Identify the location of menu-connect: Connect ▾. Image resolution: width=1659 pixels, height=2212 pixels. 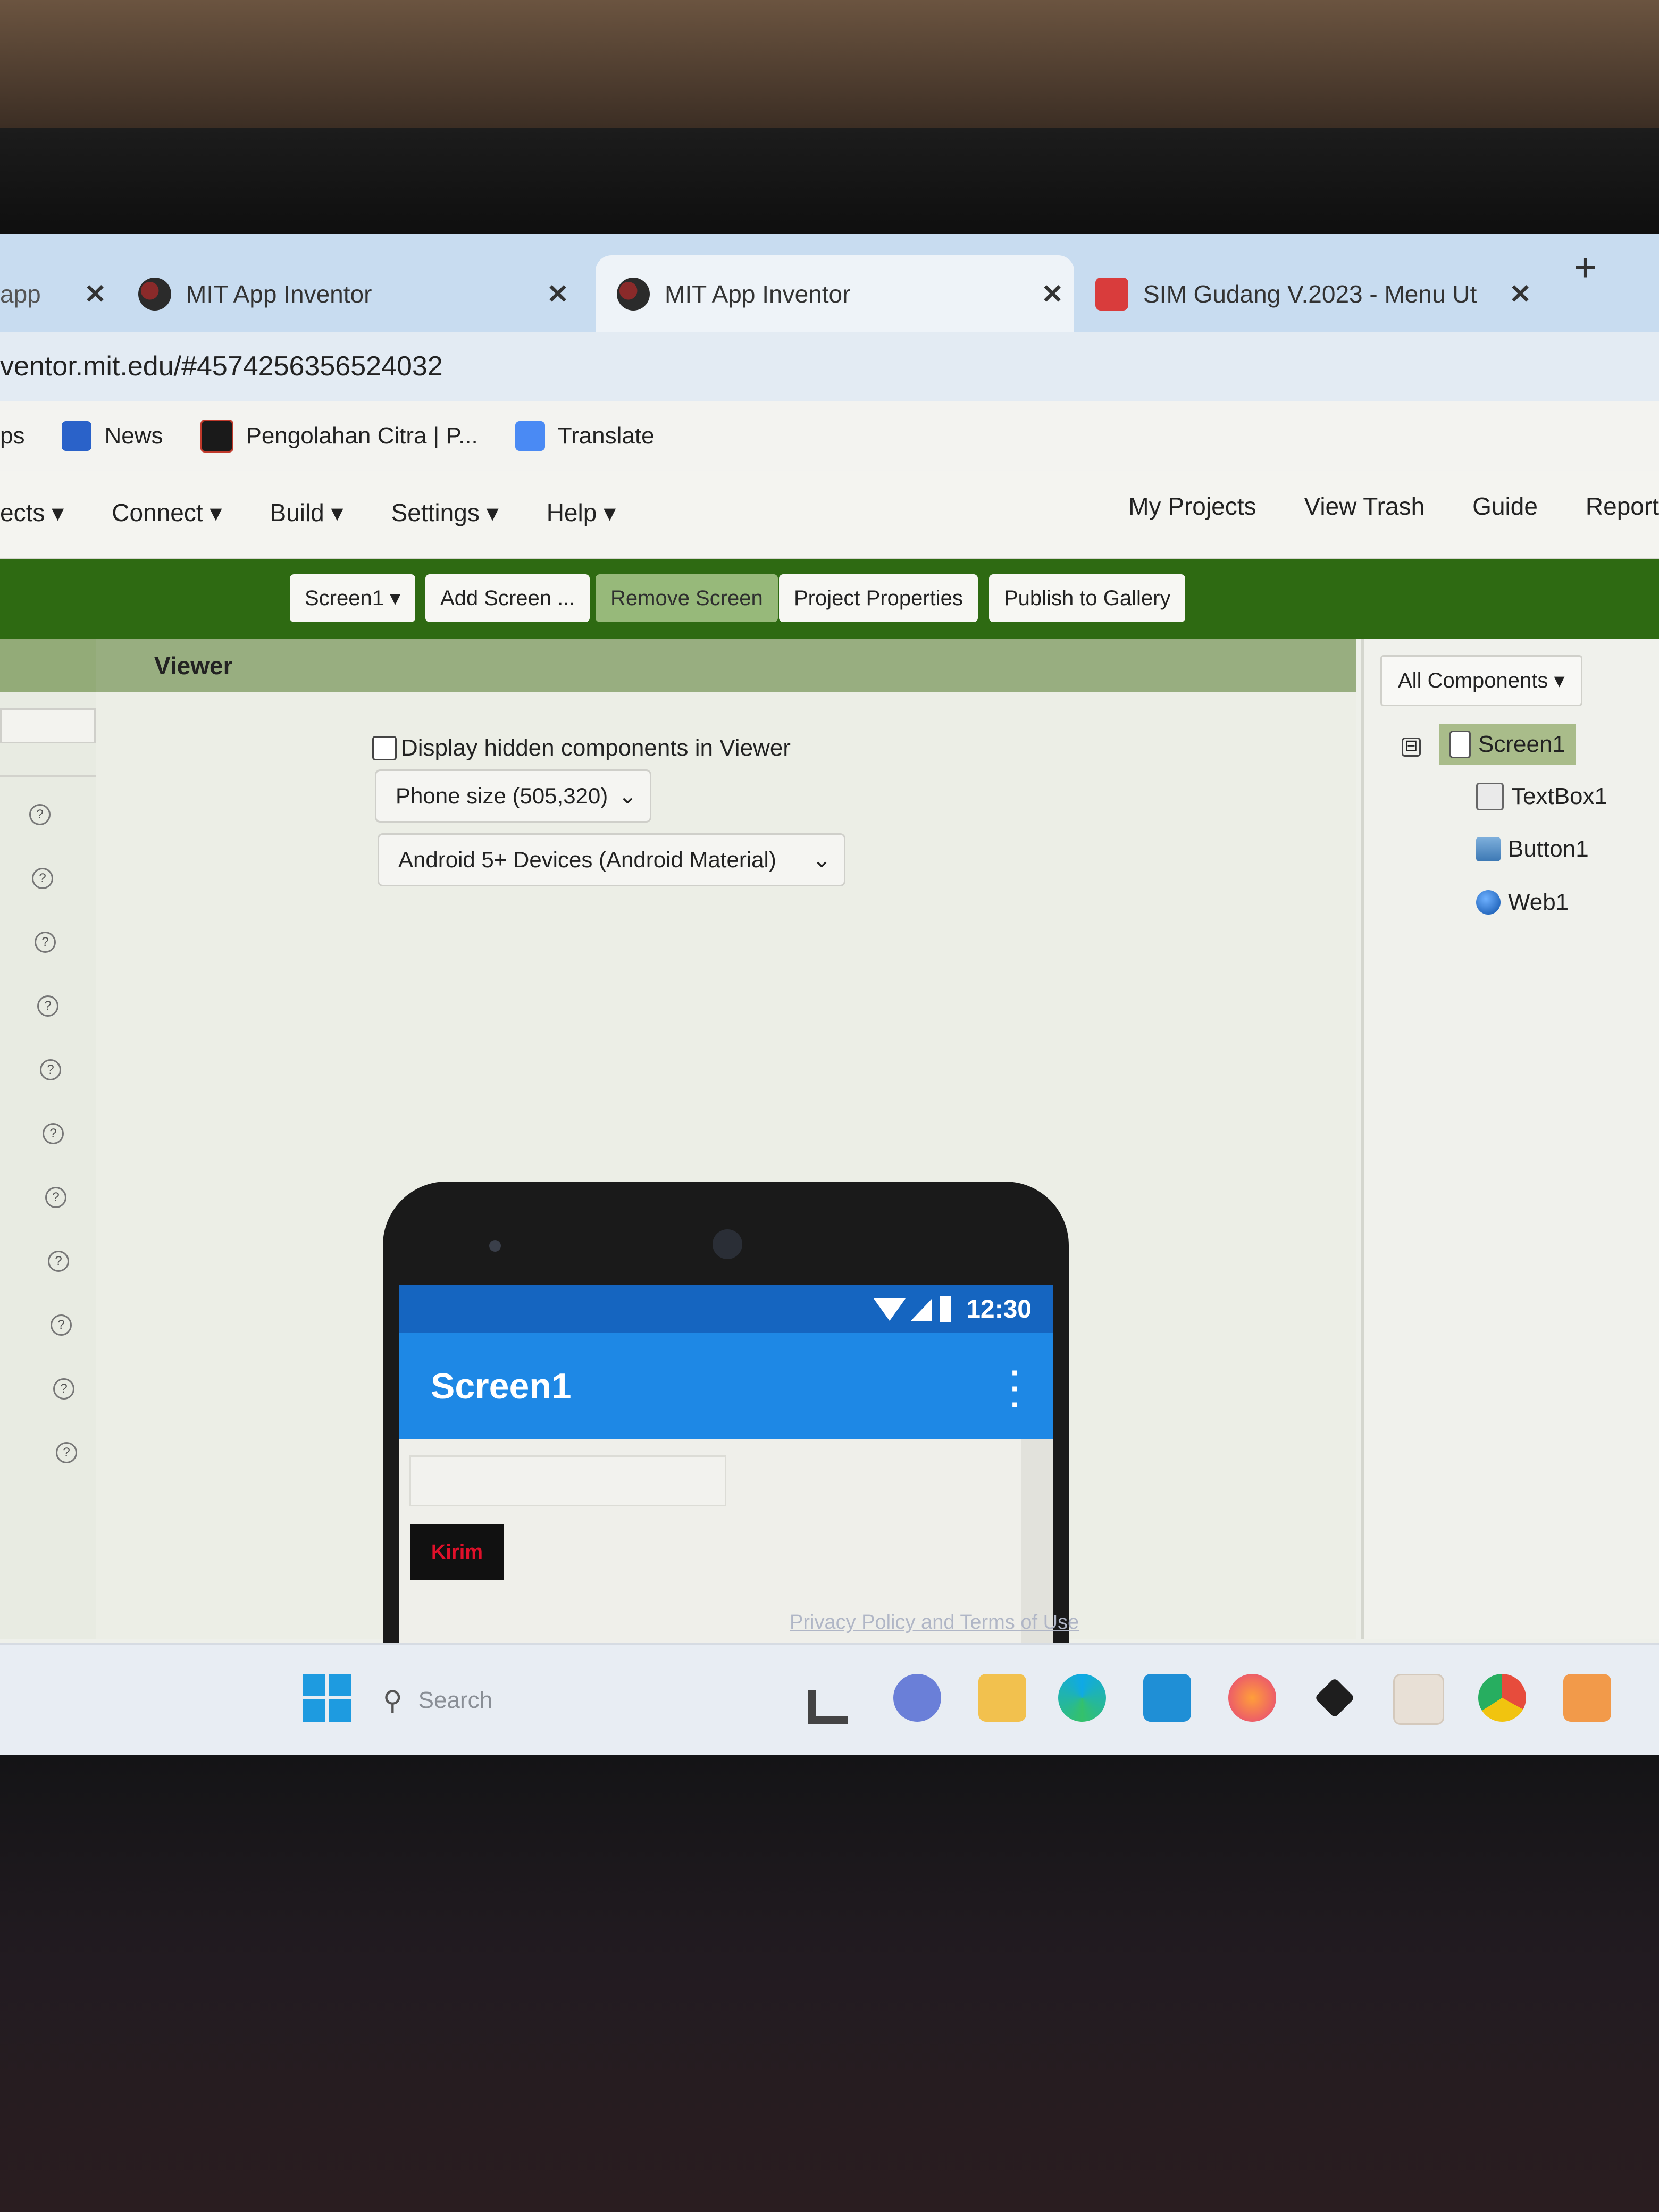
(167, 512).